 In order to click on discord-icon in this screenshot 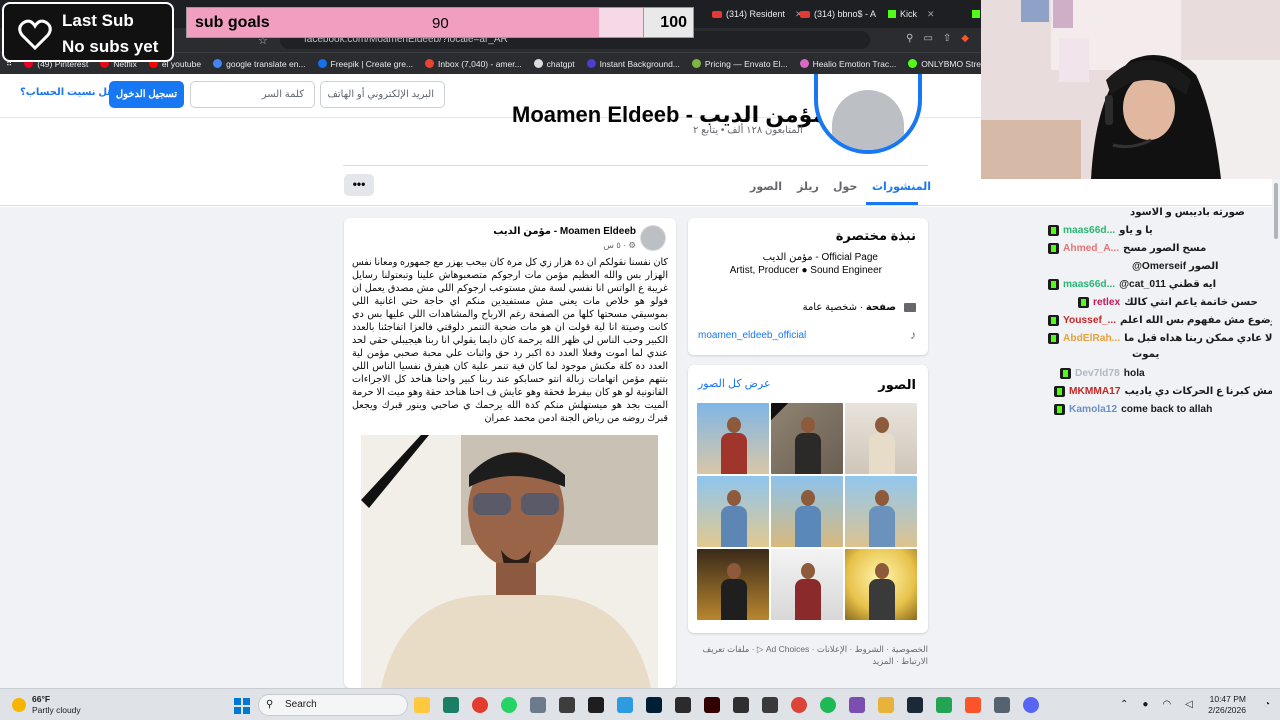, I will do `click(1031, 705)`.